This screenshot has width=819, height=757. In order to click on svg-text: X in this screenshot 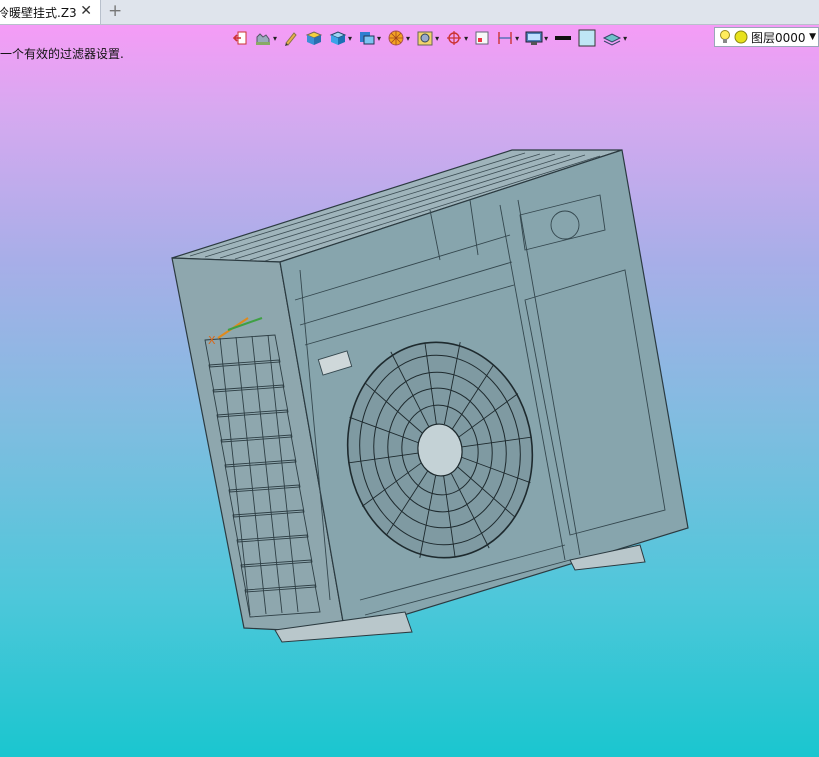, I will do `click(212, 340)`.